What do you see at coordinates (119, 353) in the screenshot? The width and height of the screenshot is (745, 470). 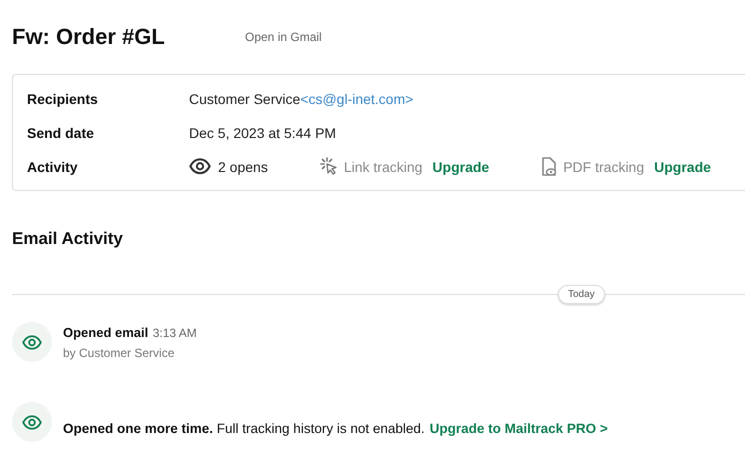 I see `event-author: by Customer Service` at bounding box center [119, 353].